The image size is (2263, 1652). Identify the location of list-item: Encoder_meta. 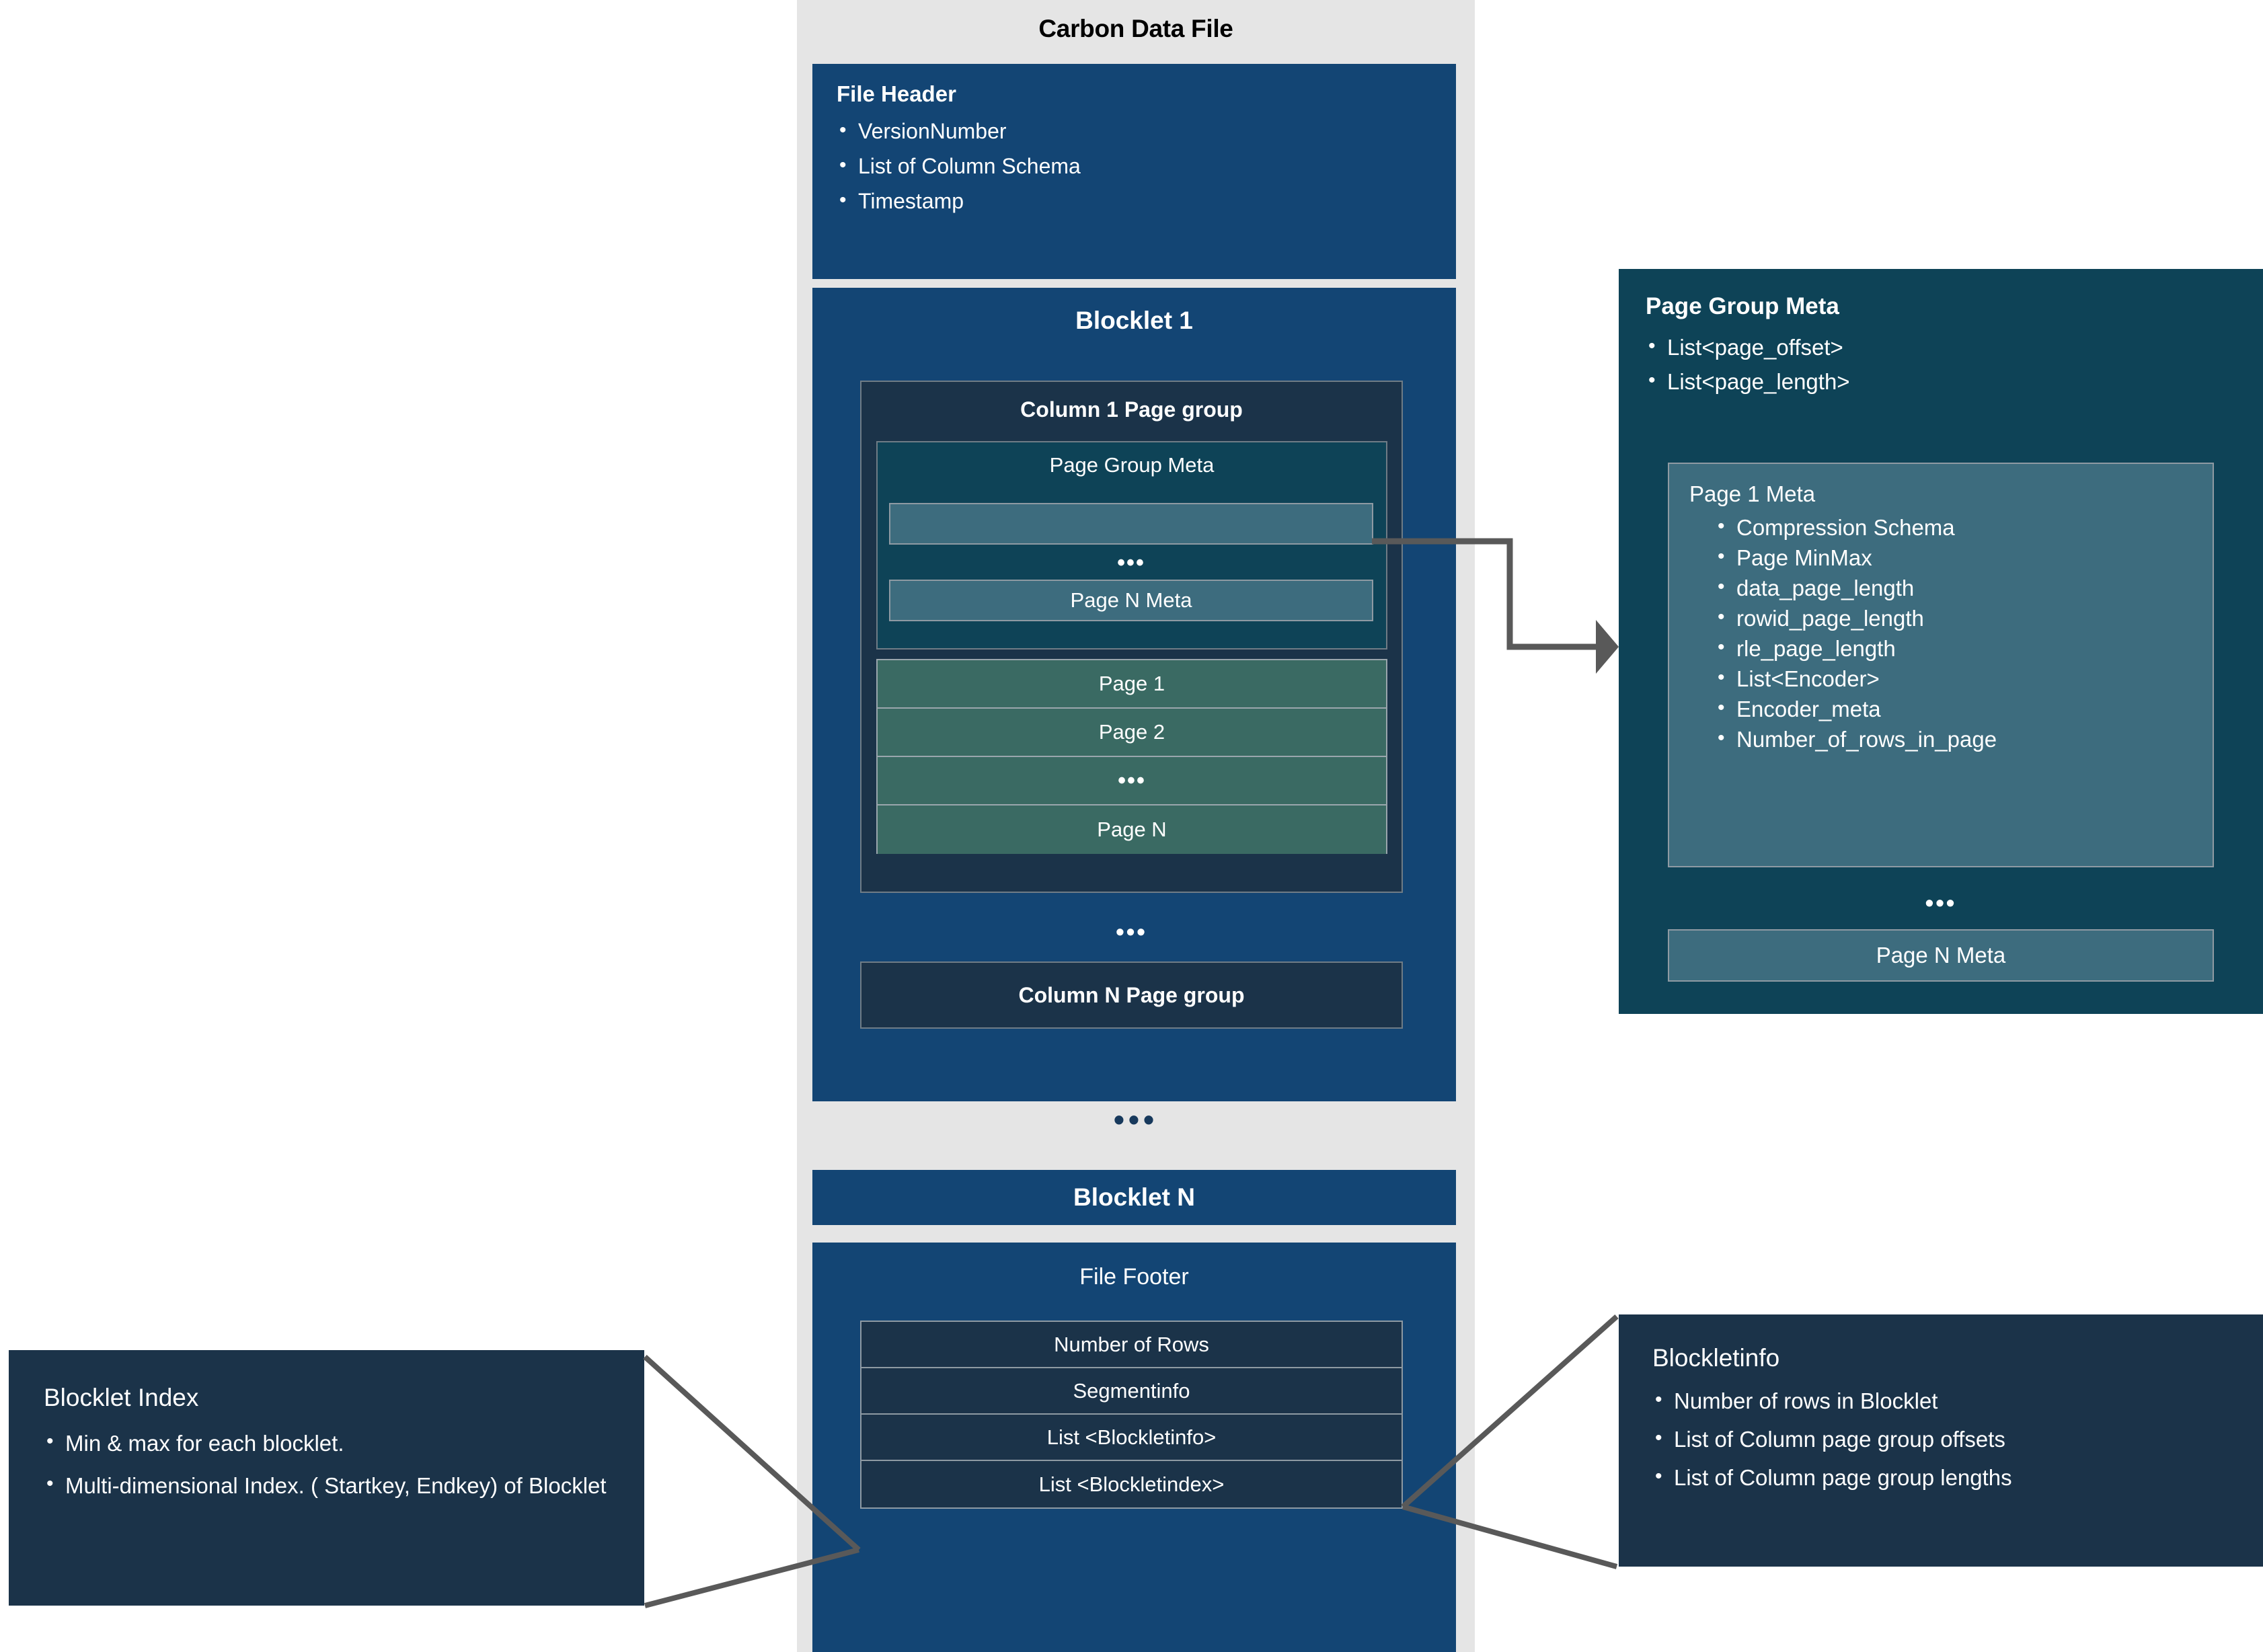
(1953, 709).